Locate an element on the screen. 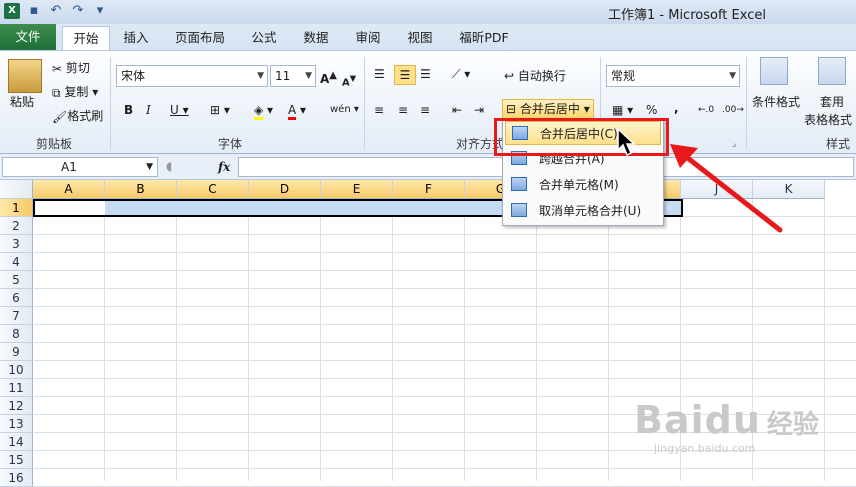 This screenshot has height=487, width=856. table-format-label-2: 表格格式 is located at coordinates (828, 120).